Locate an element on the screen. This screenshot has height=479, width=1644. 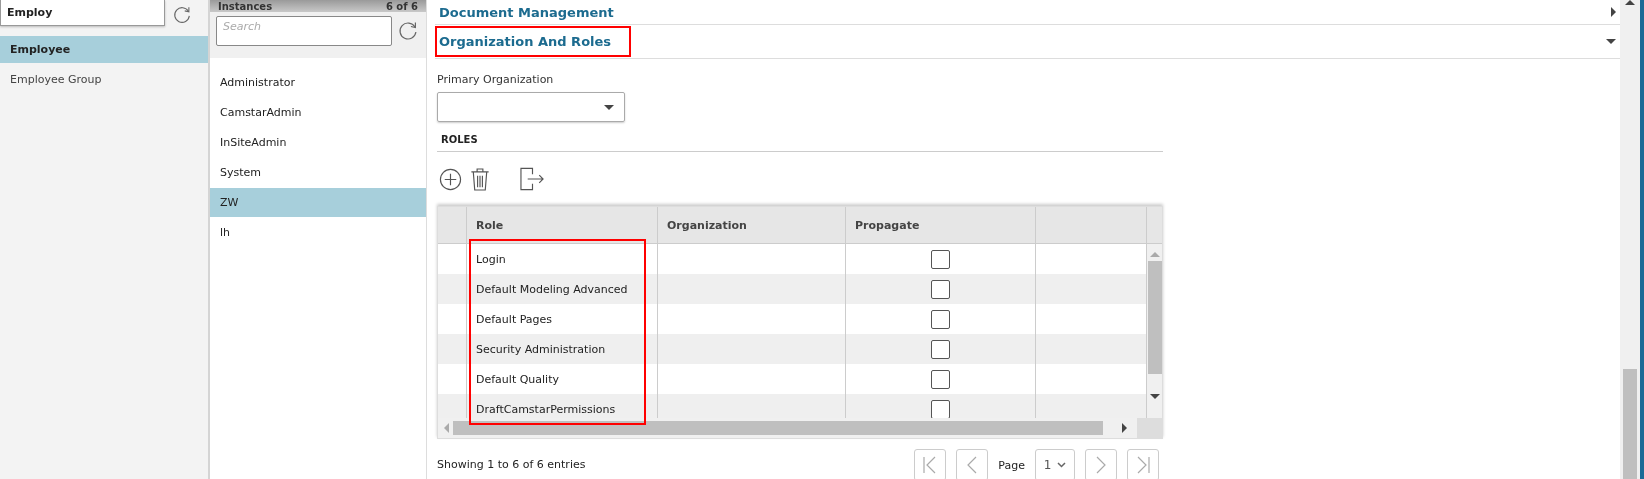
last-page-icon is located at coordinates (1143, 465).